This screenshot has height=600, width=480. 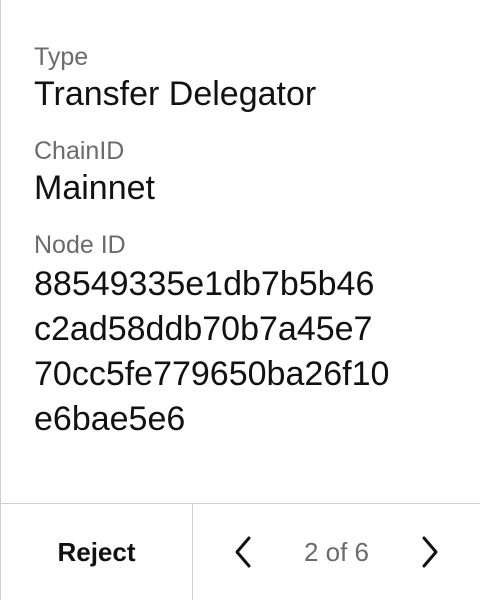 I want to click on chain-id-value: Mainnet, so click(x=94, y=188).